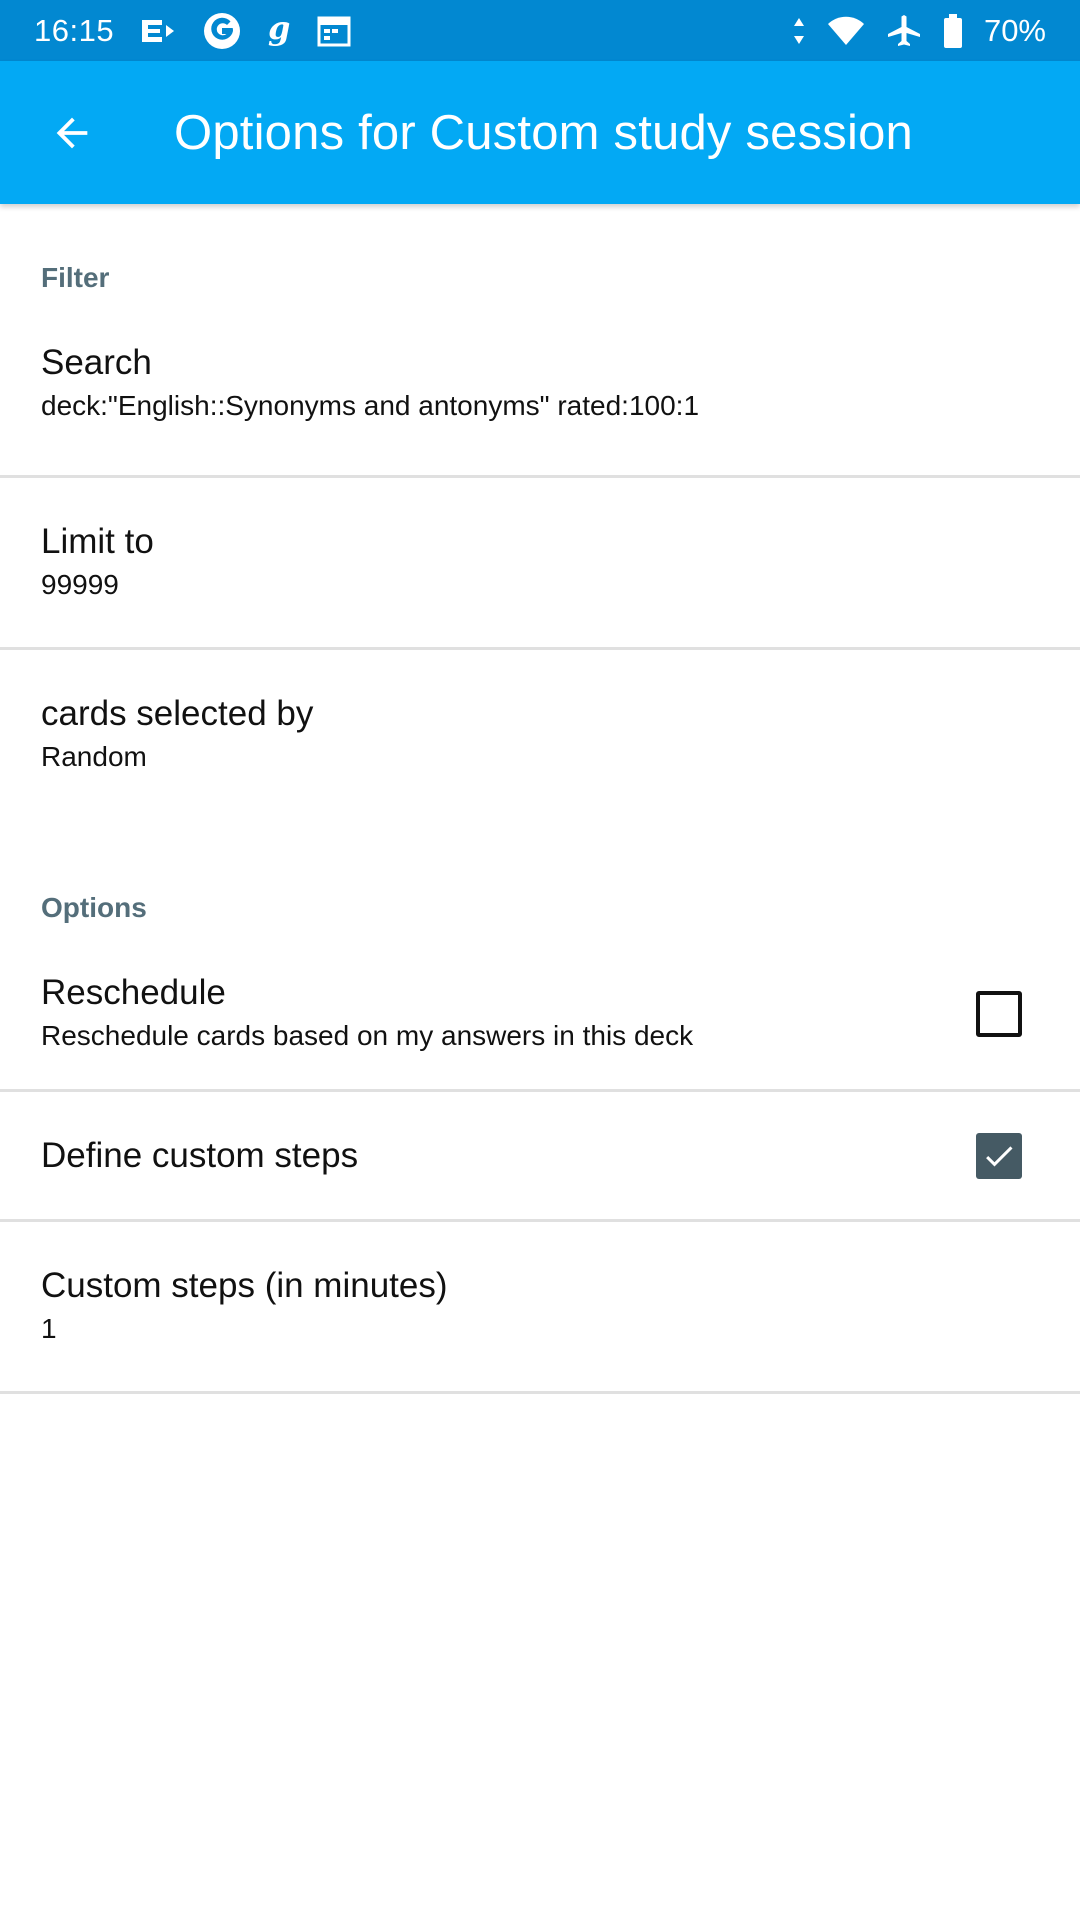  I want to click on reschedule-checkbox, so click(999, 1013).